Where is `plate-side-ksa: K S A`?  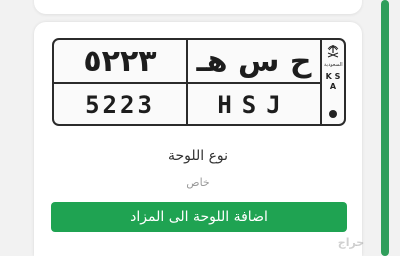
plate-side-ksa: K S A is located at coordinates (333, 81).